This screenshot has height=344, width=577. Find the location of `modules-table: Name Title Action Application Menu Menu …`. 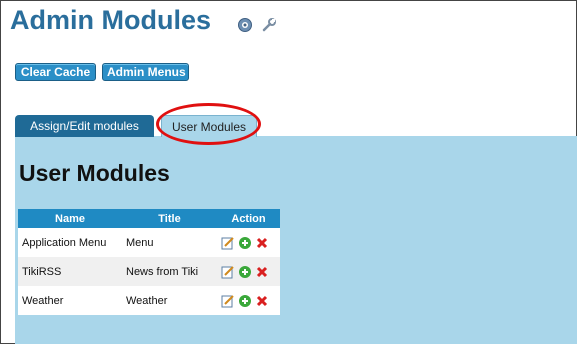

modules-table: Name Title Action Application Menu Menu … is located at coordinates (149, 262).